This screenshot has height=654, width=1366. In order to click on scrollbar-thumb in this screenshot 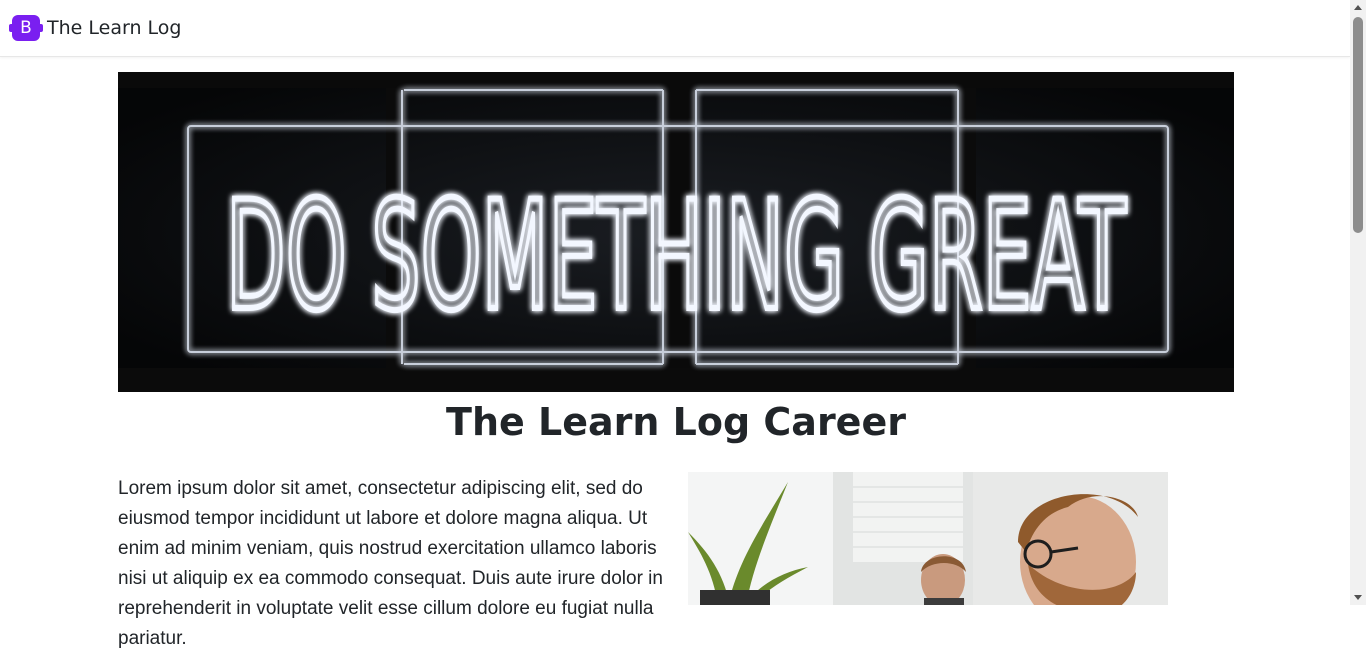, I will do `click(1358, 125)`.